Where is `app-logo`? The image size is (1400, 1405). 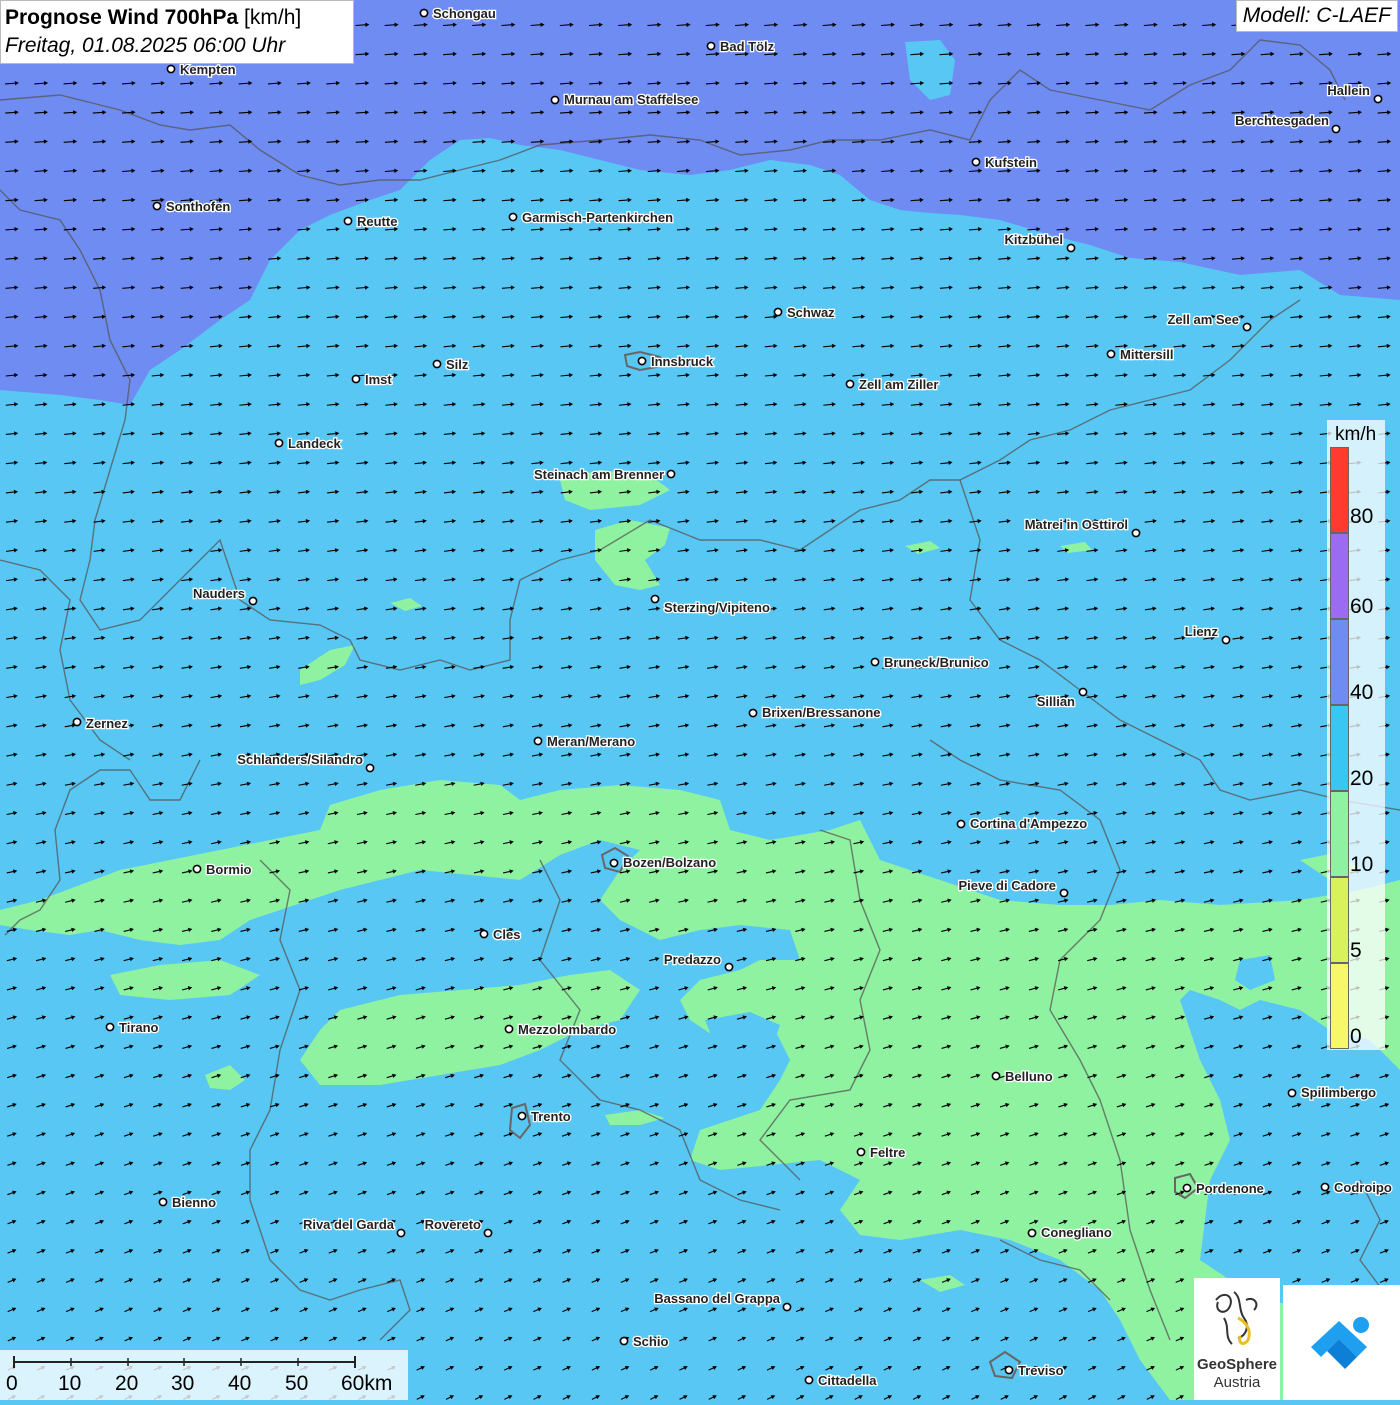 app-logo is located at coordinates (1341, 1342).